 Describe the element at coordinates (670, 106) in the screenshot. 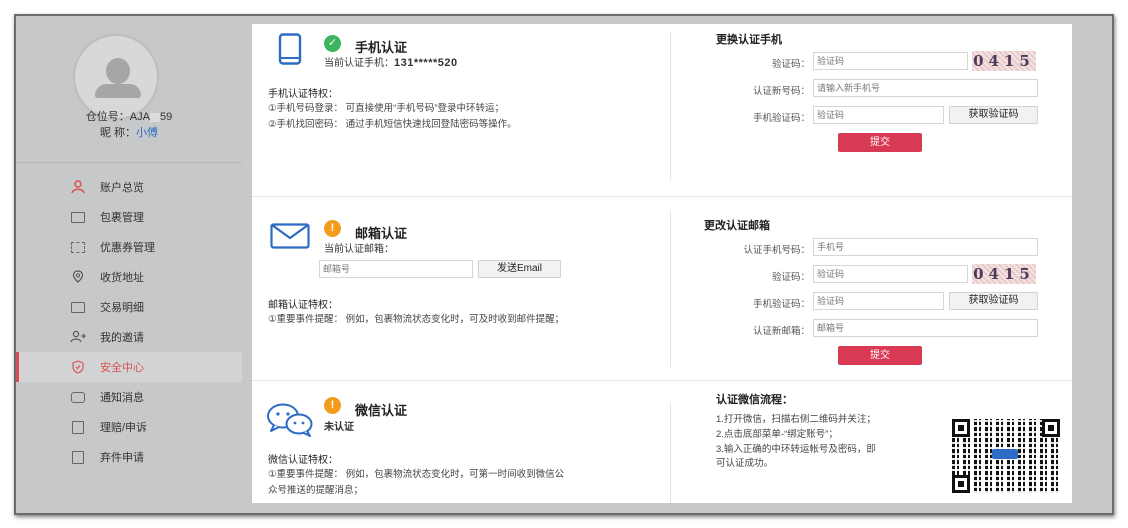

I see `phone-vertical-divider` at that location.